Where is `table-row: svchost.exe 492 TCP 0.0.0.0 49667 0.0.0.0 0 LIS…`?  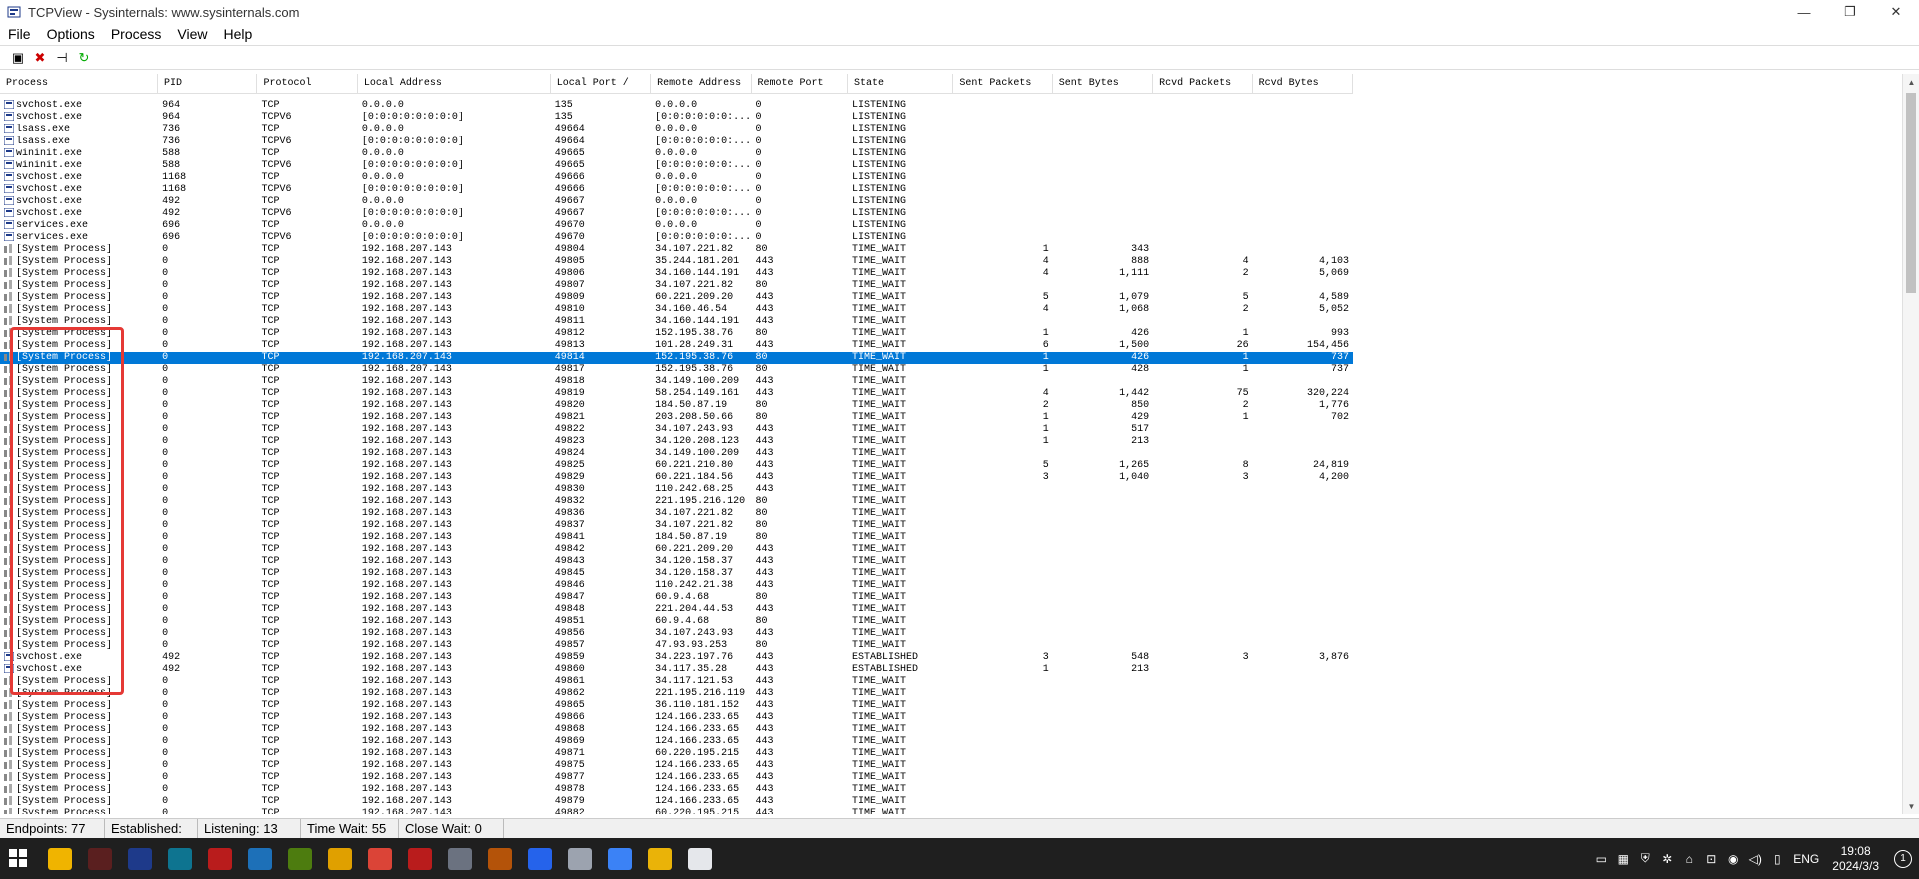 table-row: svchost.exe 492 TCP 0.0.0.0 49667 0.0.0.0 0 LIS… is located at coordinates (676, 202).